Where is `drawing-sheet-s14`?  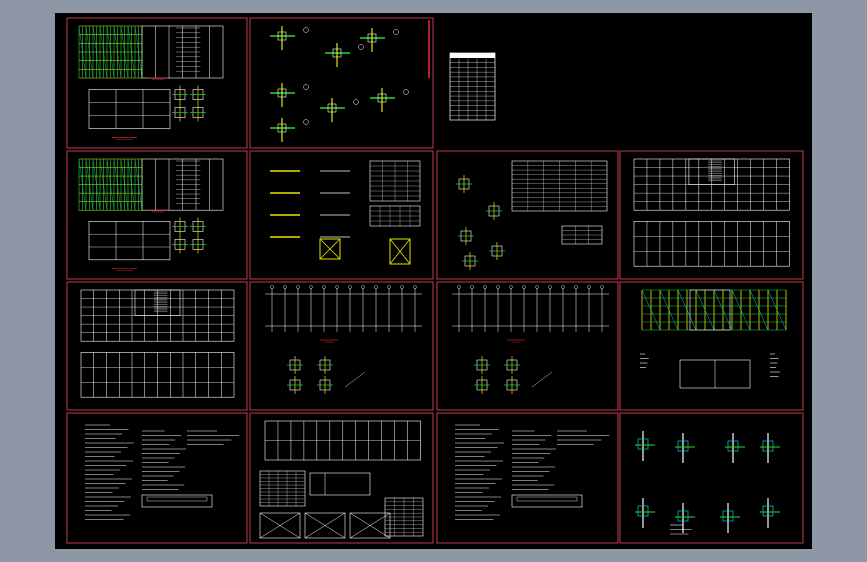
drawing-sheet-s14 is located at coordinates (527, 478).